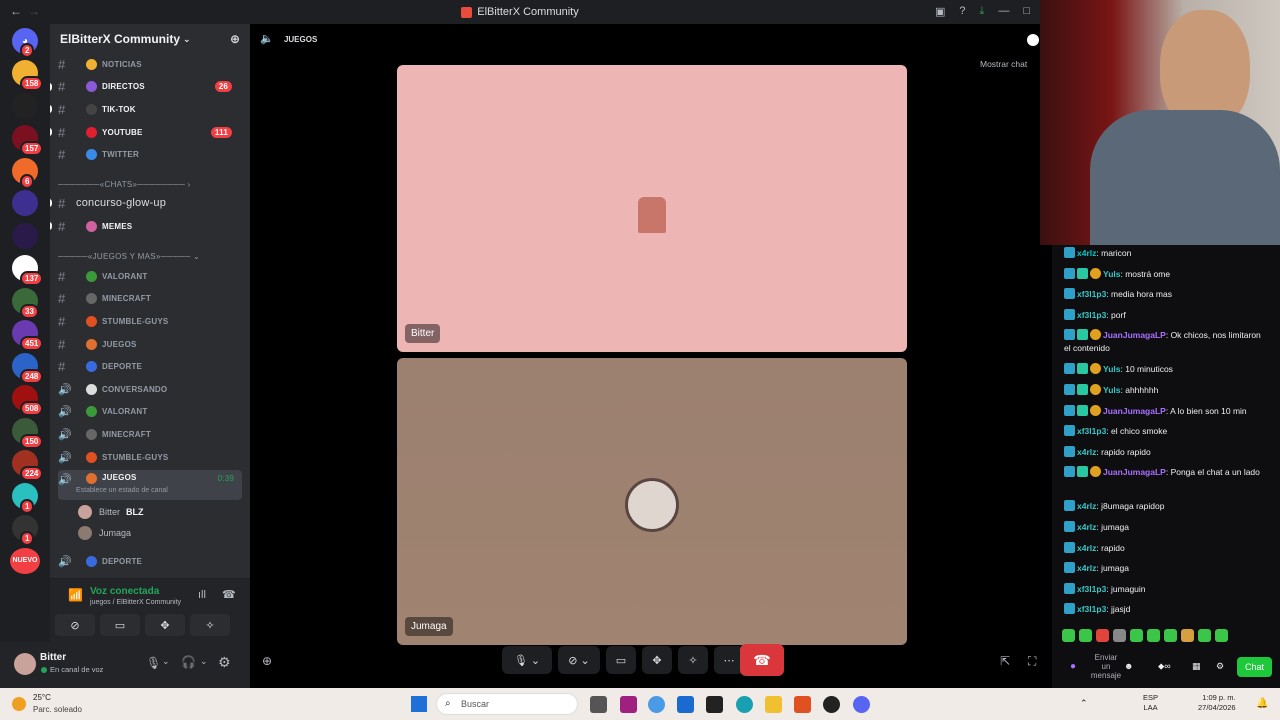 This screenshot has height=720, width=1280. What do you see at coordinates (150, 367) in the screenshot?
I see `channel-deporte: # DEPORTE` at bounding box center [150, 367].